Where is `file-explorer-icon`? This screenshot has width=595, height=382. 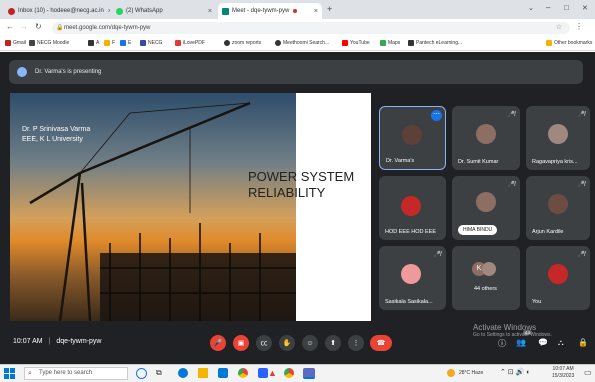 file-explorer-icon is located at coordinates (203, 373).